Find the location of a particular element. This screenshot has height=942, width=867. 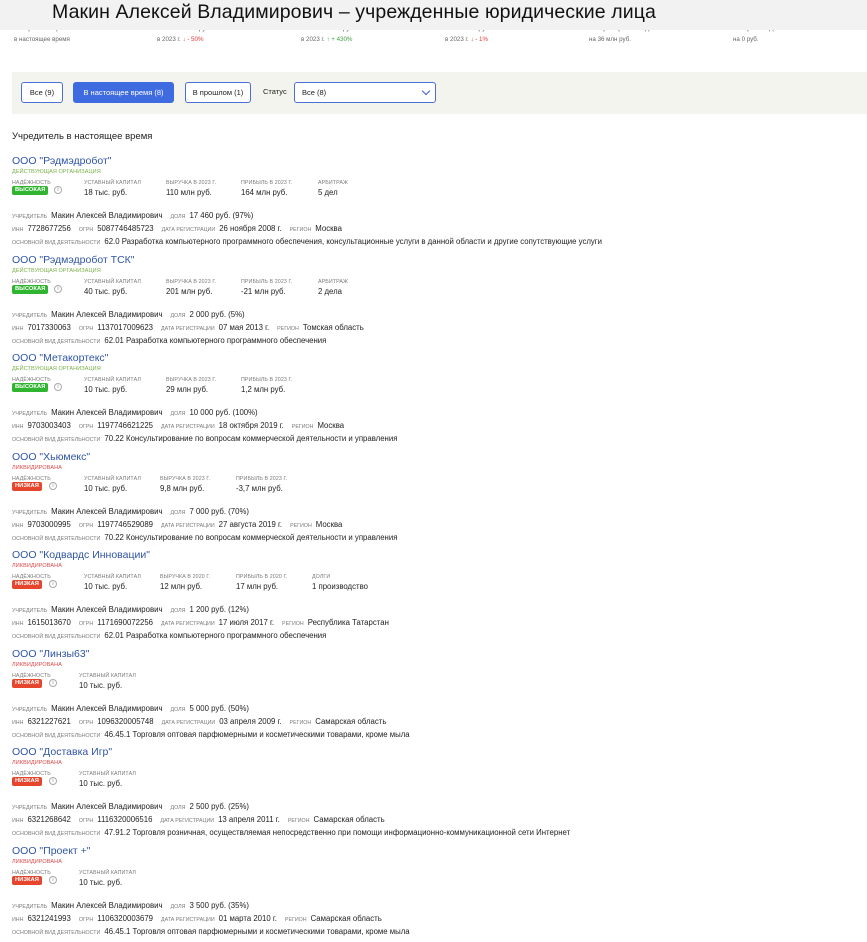

profit-value: 164 млн руб. is located at coordinates (264, 192).